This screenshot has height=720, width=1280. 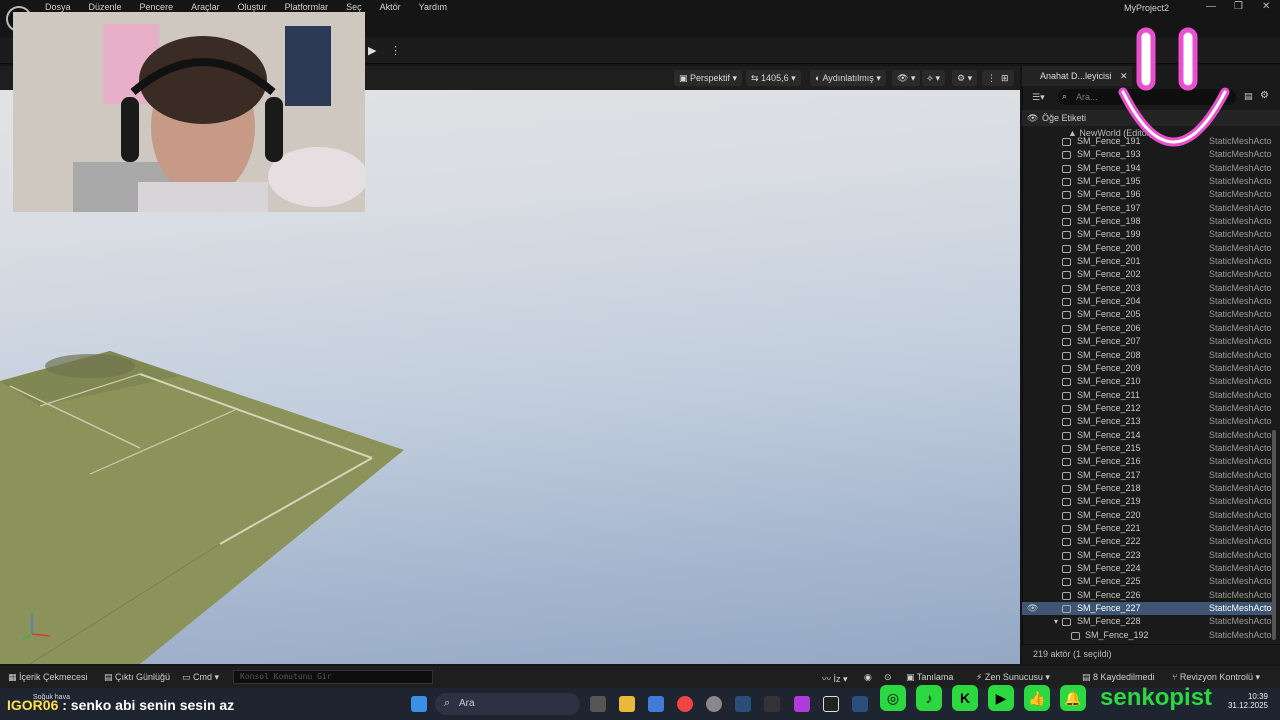 What do you see at coordinates (1274, 535) in the screenshot?
I see `outliner-scrollbar` at bounding box center [1274, 535].